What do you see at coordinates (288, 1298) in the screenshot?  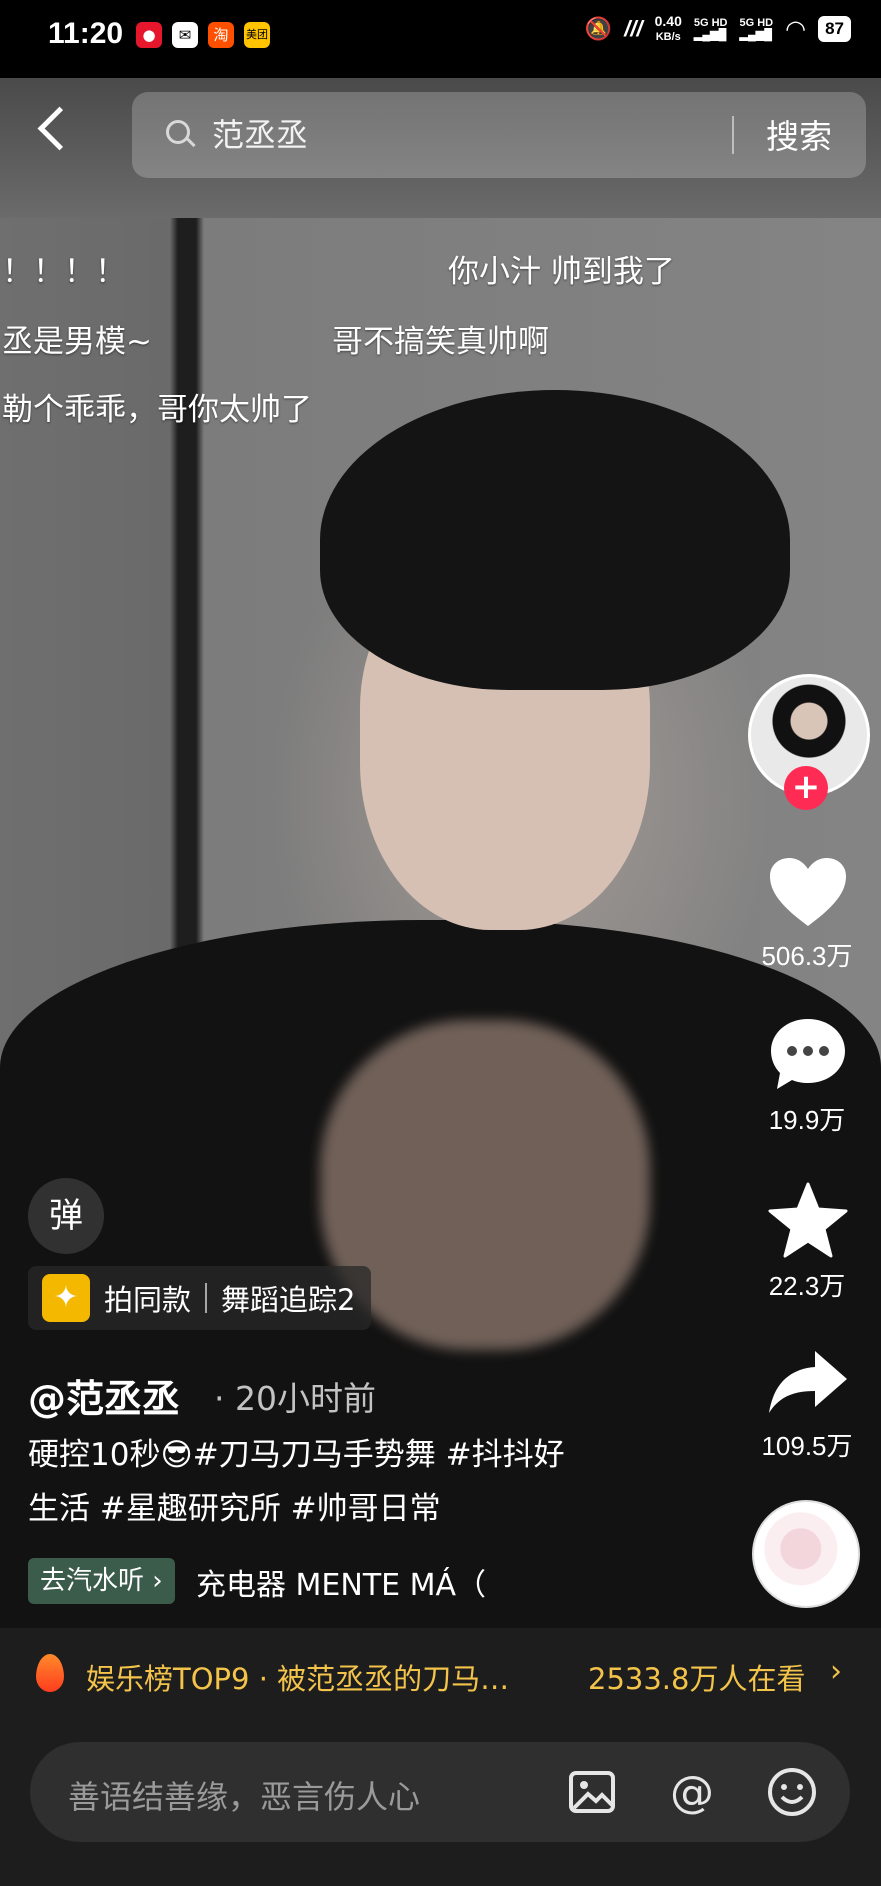 I see `dance-effect-label: 舞蹈追踪2` at bounding box center [288, 1298].